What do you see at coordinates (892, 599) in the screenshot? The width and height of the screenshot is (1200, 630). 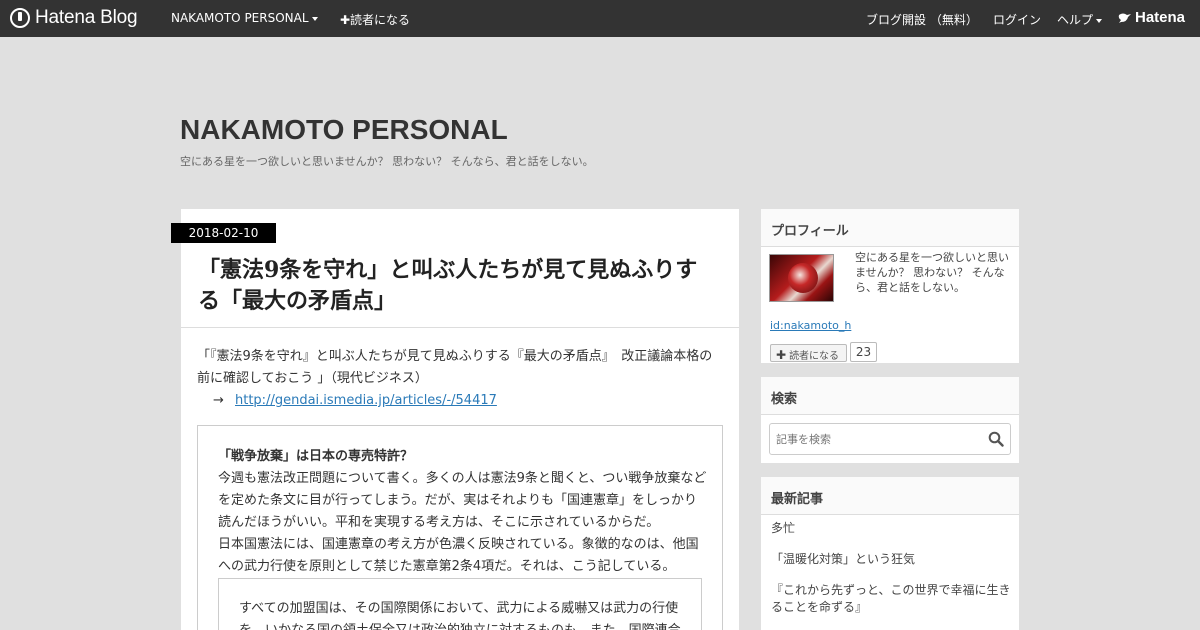 I see `recent-entry-link: 『これから先ずっと、この世界で幸福に生きることを命ずる』` at bounding box center [892, 599].